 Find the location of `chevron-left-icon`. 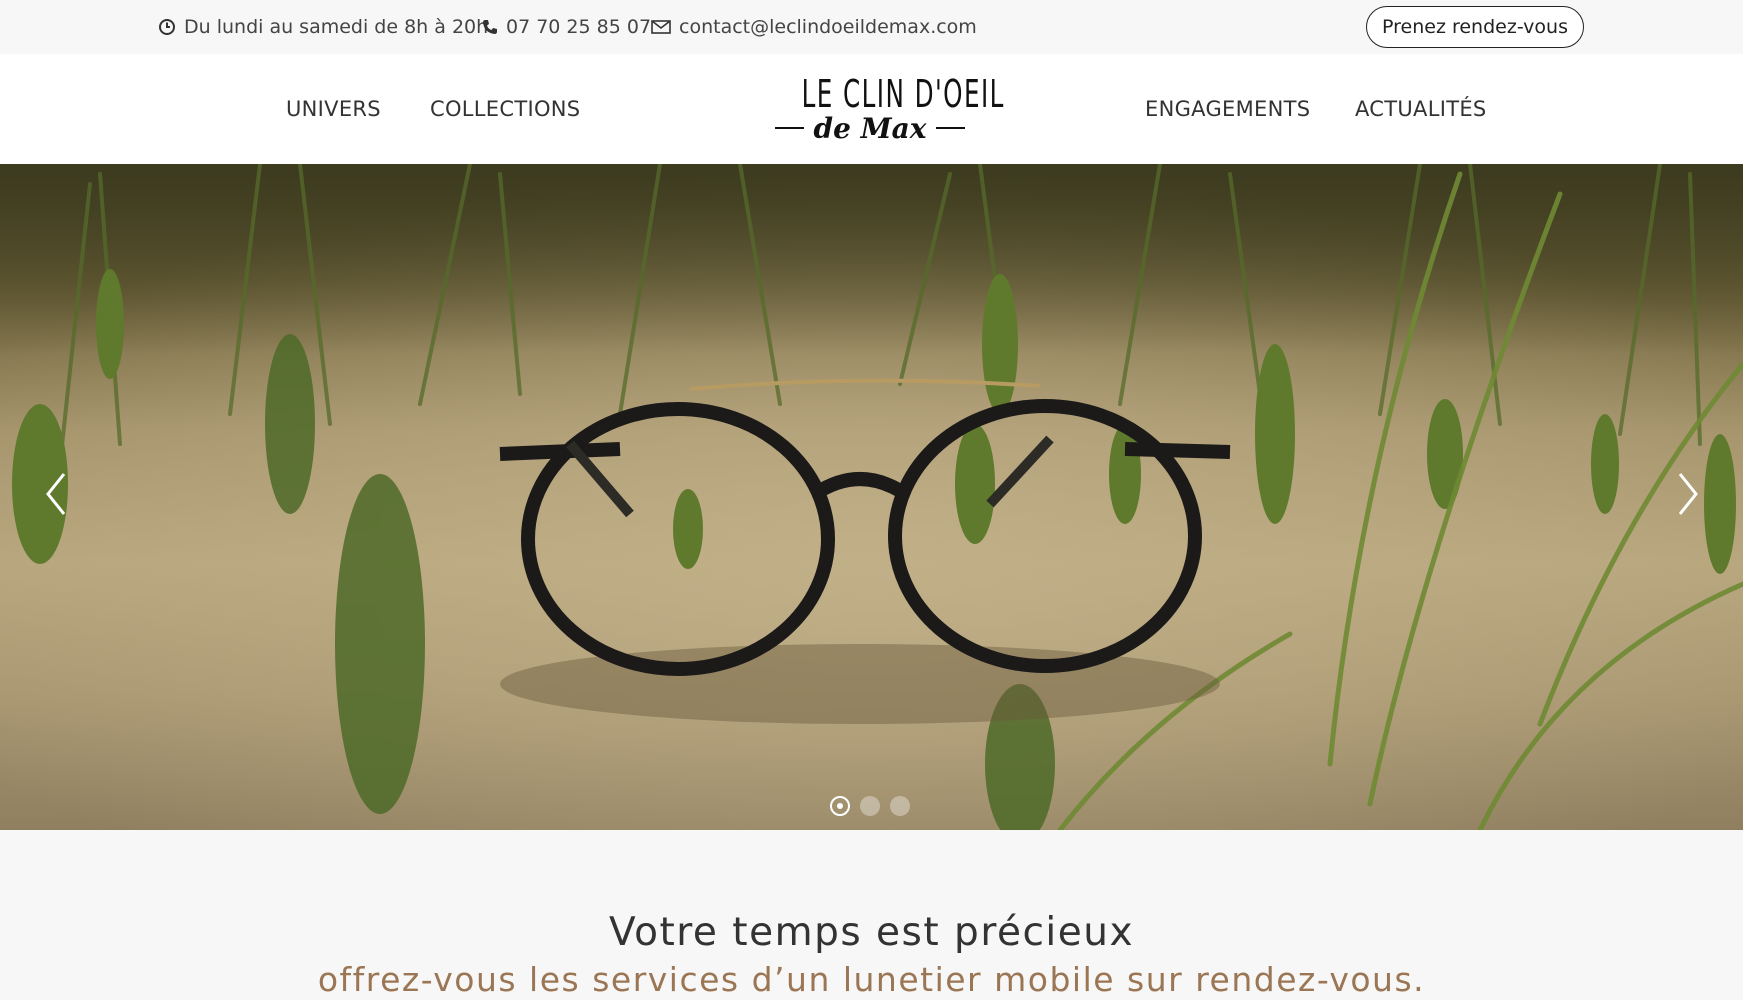

chevron-left-icon is located at coordinates (56, 494).